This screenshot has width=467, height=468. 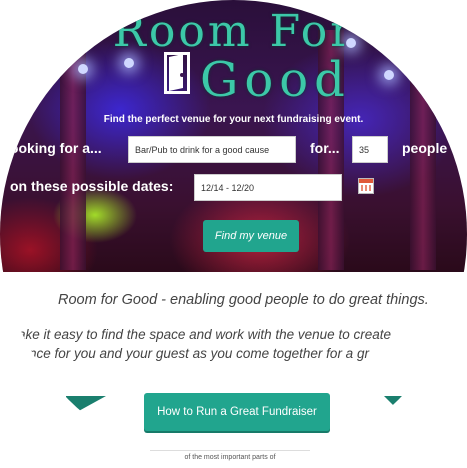 What do you see at coordinates (86, 407) in the screenshot?
I see `decor-ribbon-left` at bounding box center [86, 407].